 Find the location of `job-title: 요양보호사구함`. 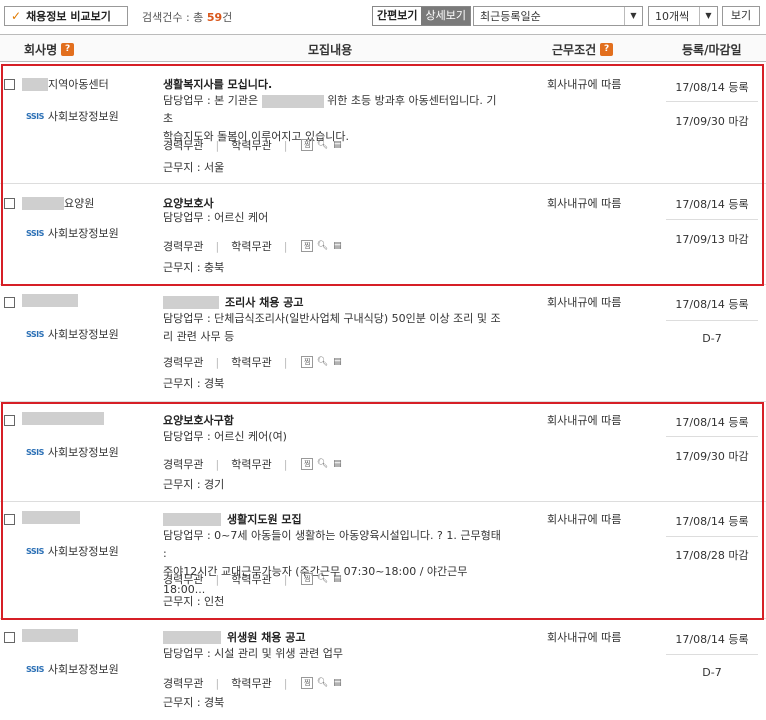

job-title: 요양보호사구함 is located at coordinates (198, 420).